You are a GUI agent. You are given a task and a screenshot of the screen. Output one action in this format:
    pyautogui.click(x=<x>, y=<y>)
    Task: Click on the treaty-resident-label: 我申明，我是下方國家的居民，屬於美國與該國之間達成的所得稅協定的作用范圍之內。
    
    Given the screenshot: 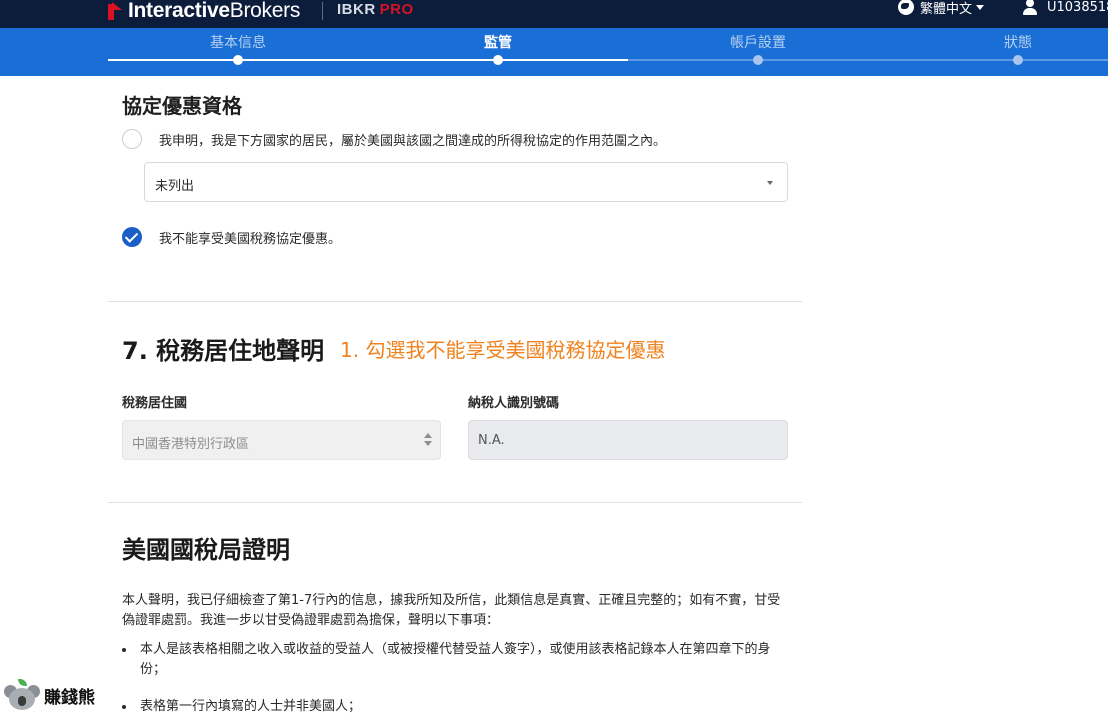 What is the action you would take?
    pyautogui.click(x=412, y=139)
    